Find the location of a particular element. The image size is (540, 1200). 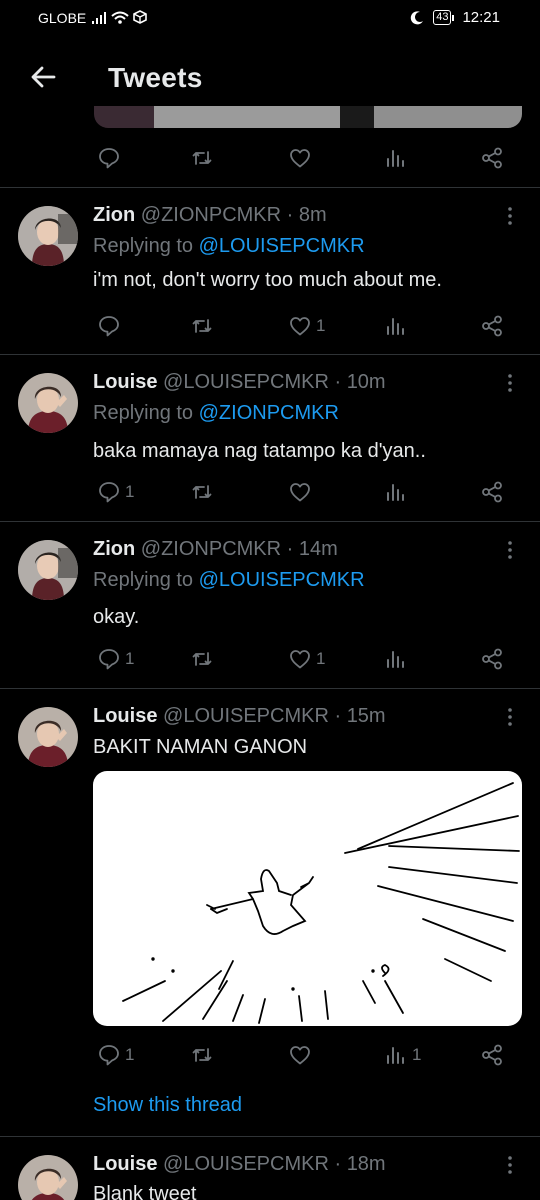

tweet: Louise @LOUISEPCMKR · 18m Blank tweet is located at coordinates (270, 1168).